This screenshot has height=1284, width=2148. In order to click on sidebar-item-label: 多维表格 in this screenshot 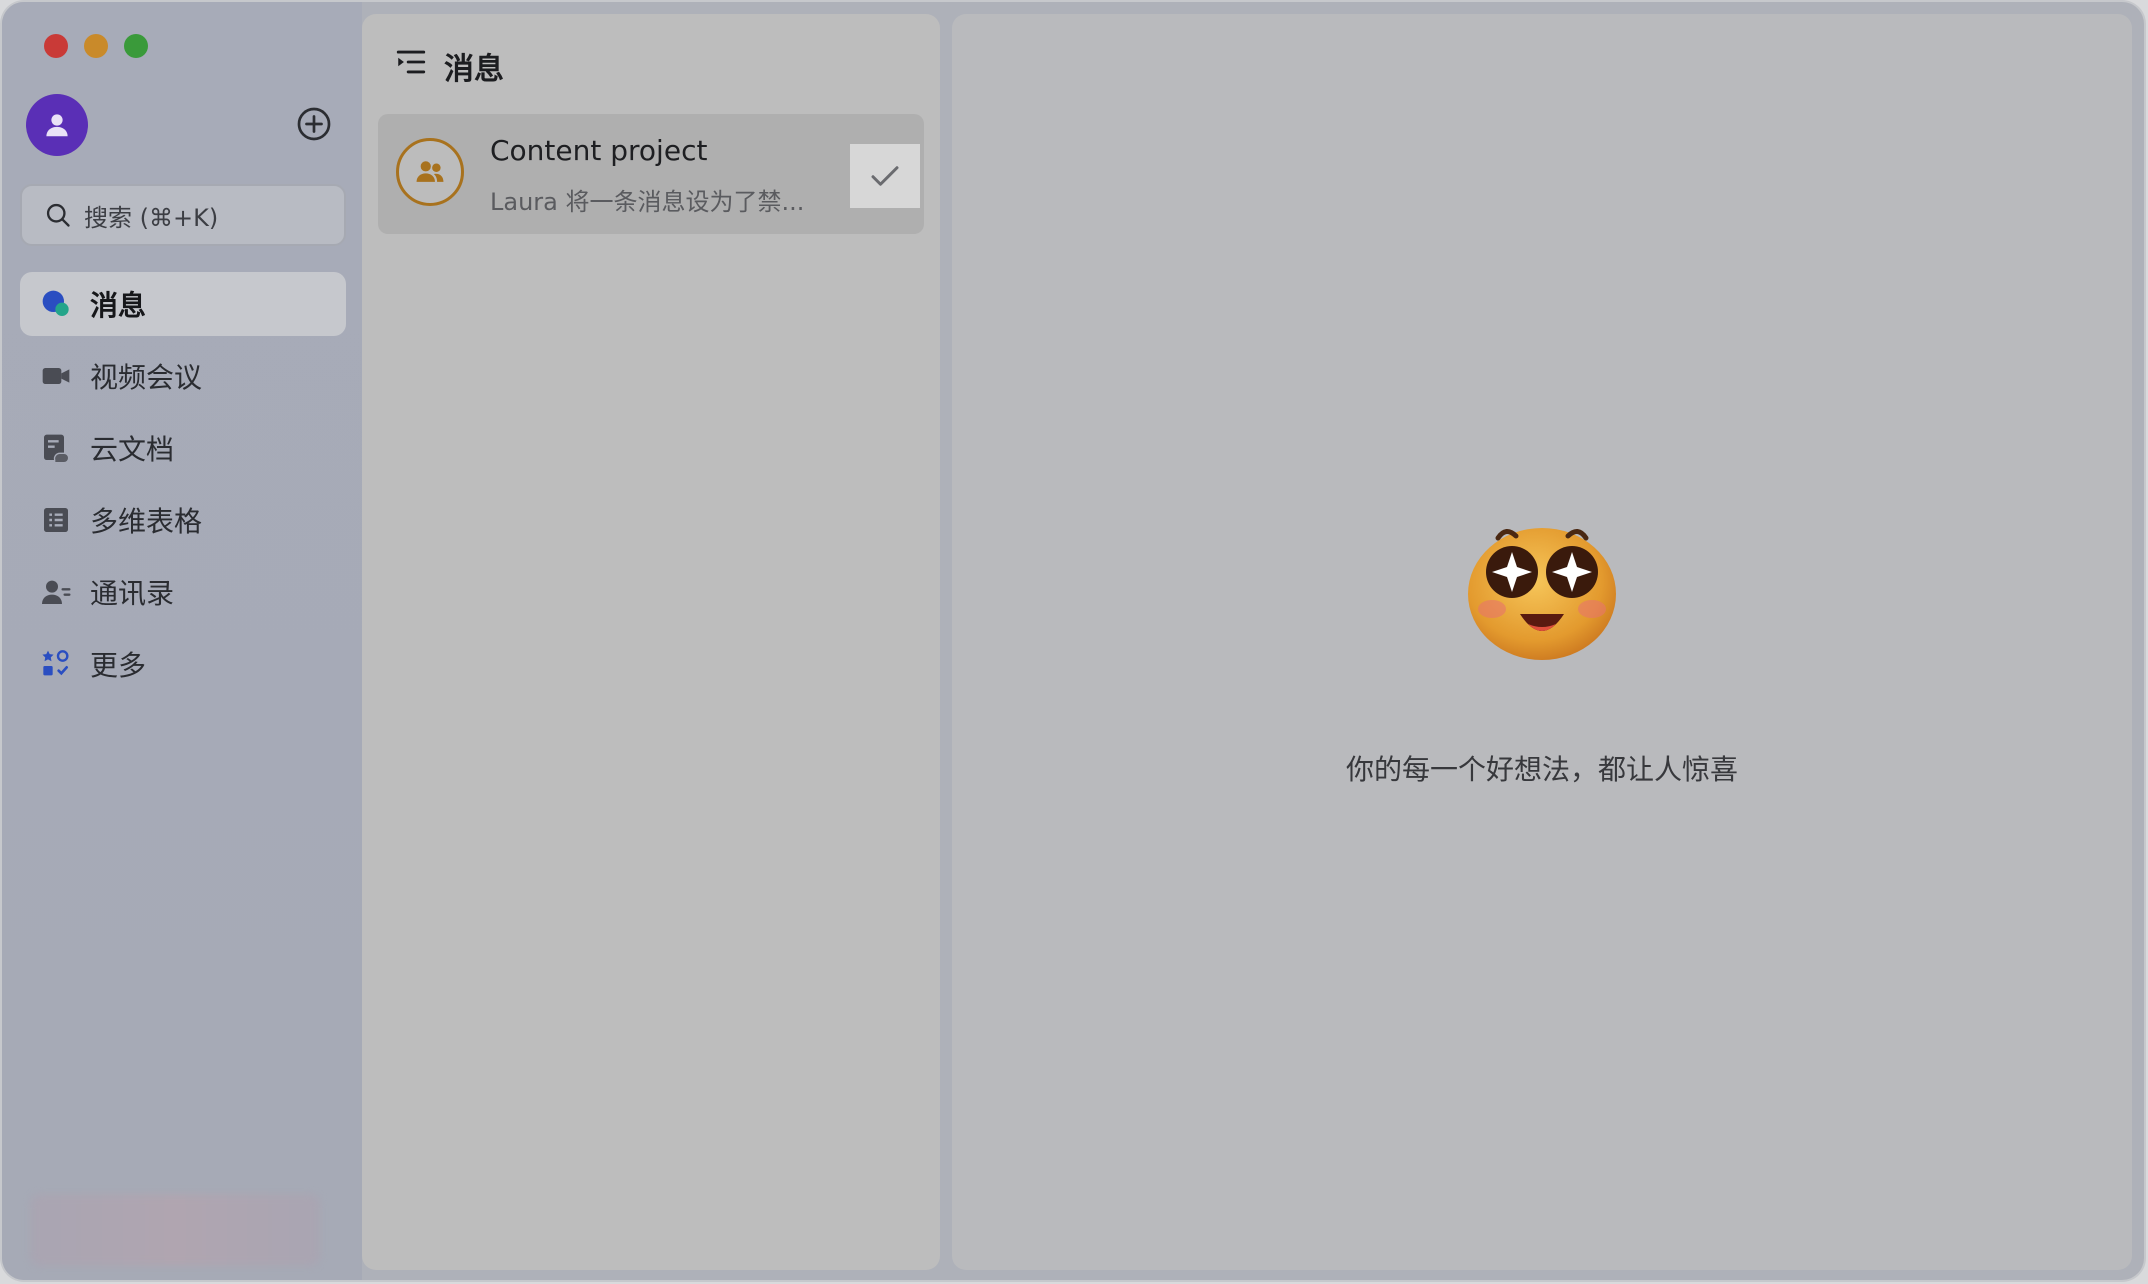, I will do `click(146, 521)`.